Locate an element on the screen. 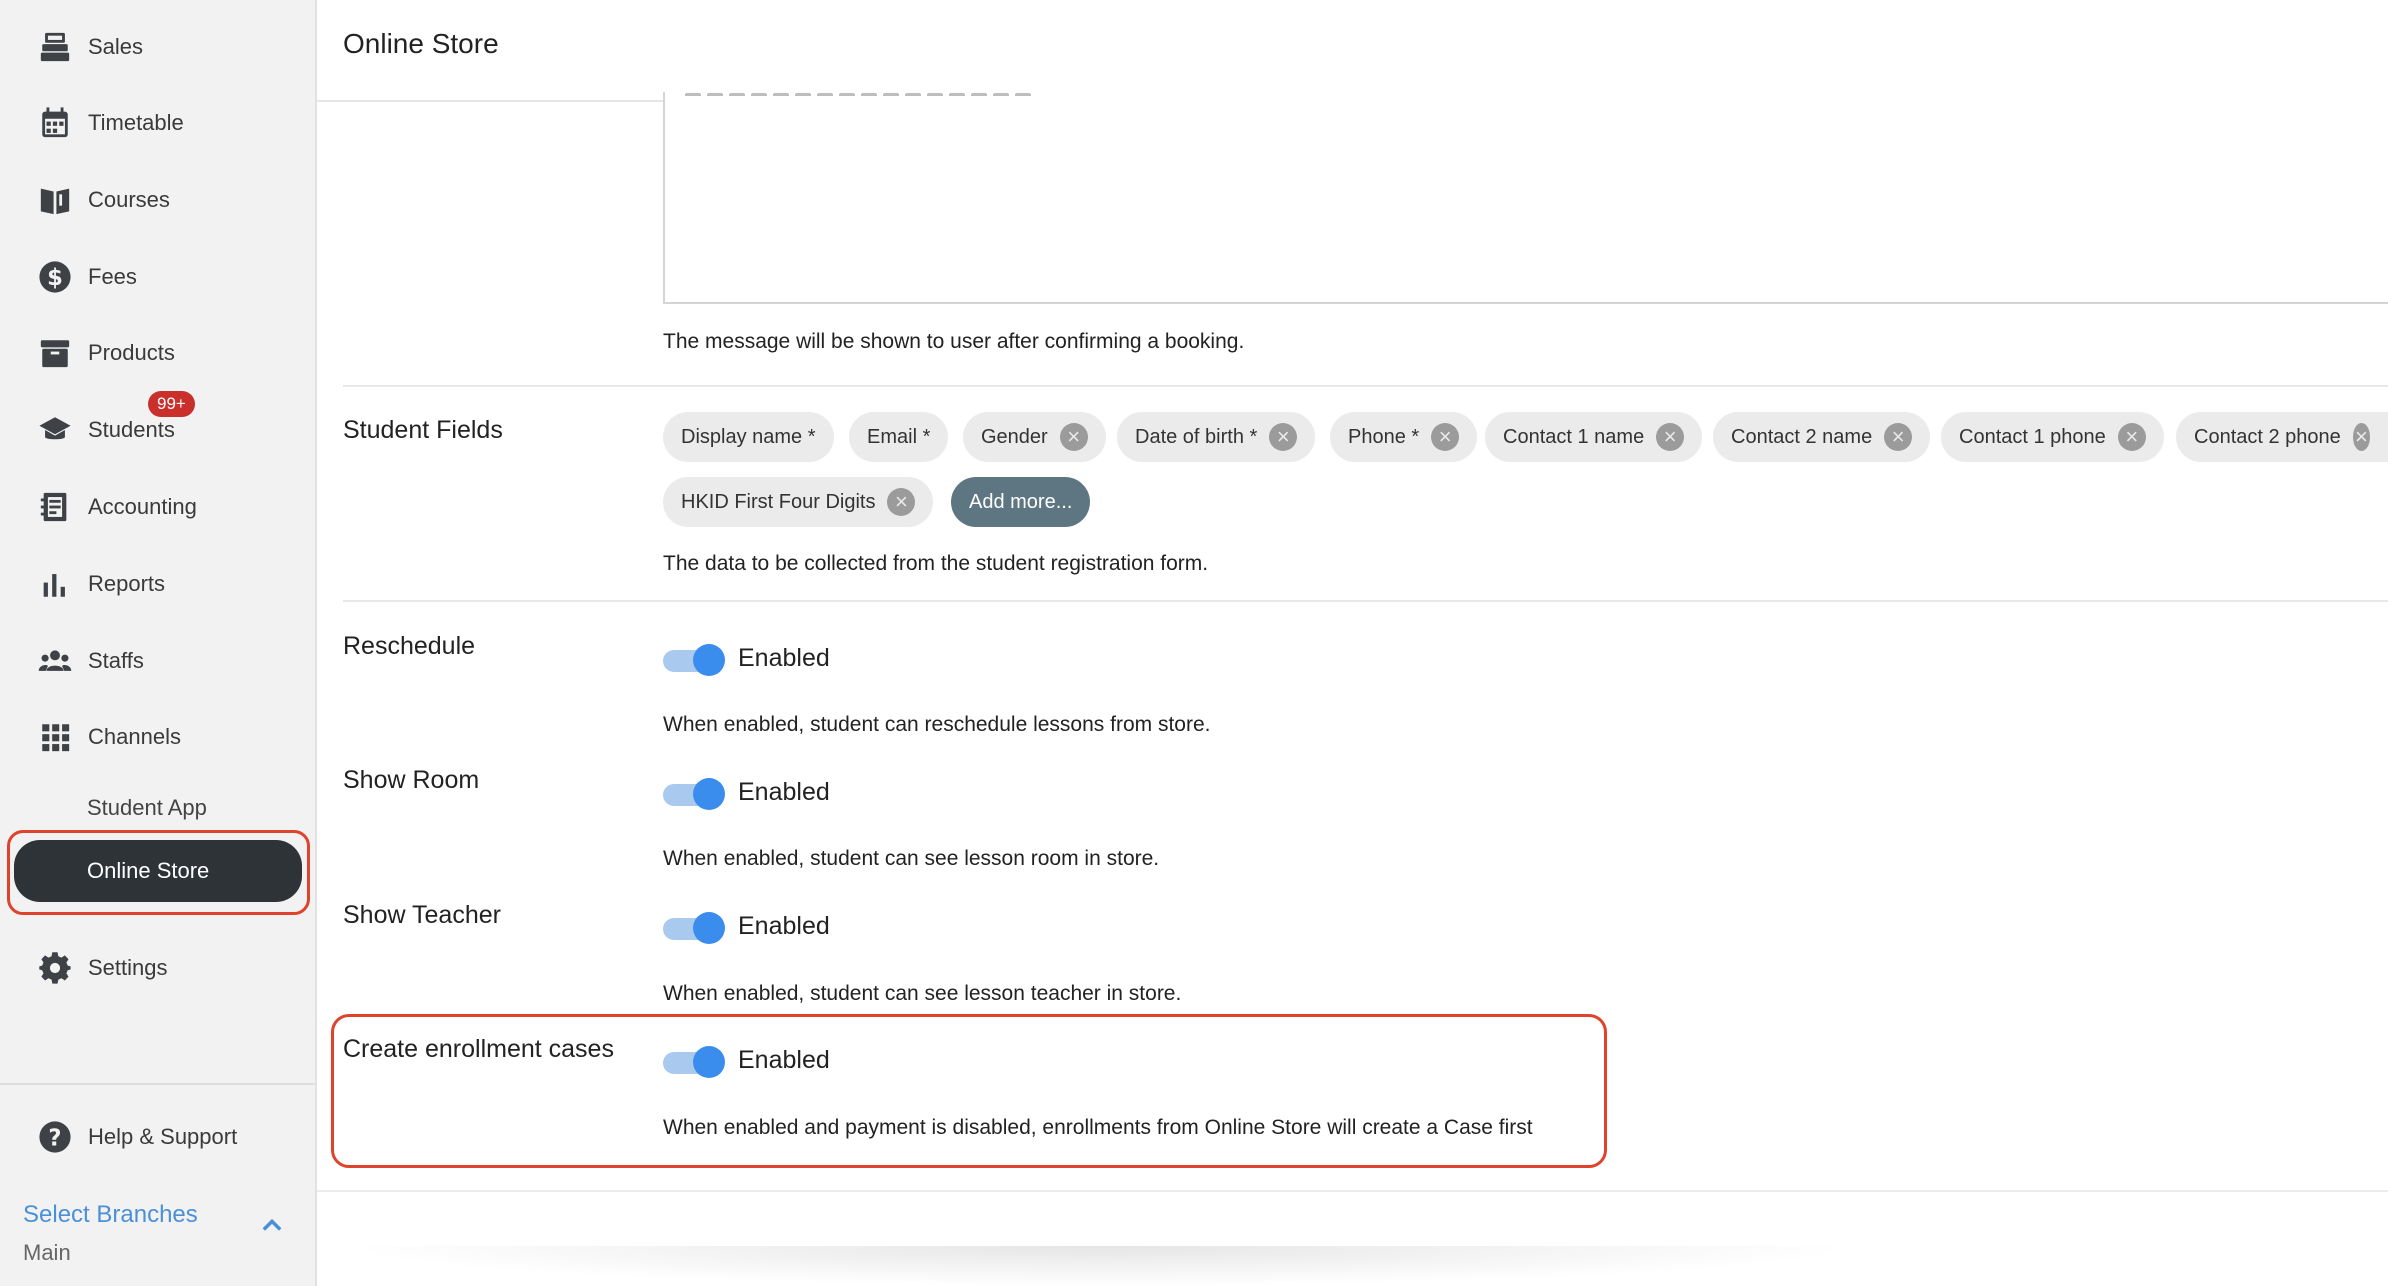 The width and height of the screenshot is (2388, 1286). enrollment-cases-state: Enabled is located at coordinates (784, 1060).